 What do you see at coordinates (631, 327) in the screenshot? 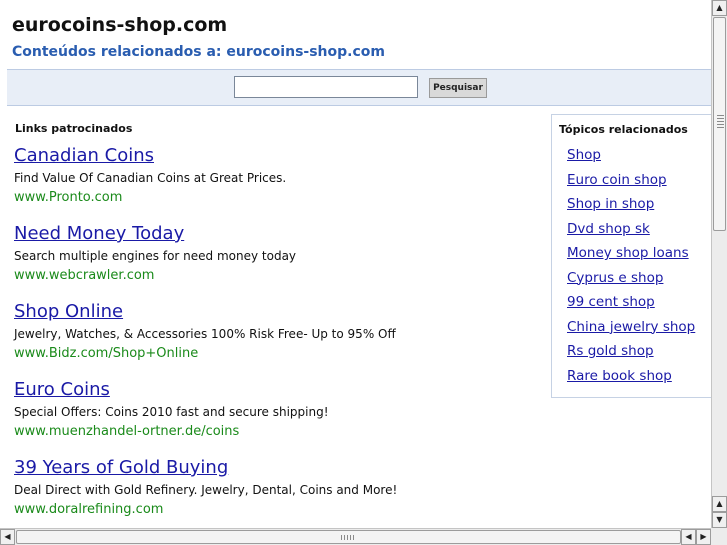
I see `related-topic-link: China jewelry shop` at bounding box center [631, 327].